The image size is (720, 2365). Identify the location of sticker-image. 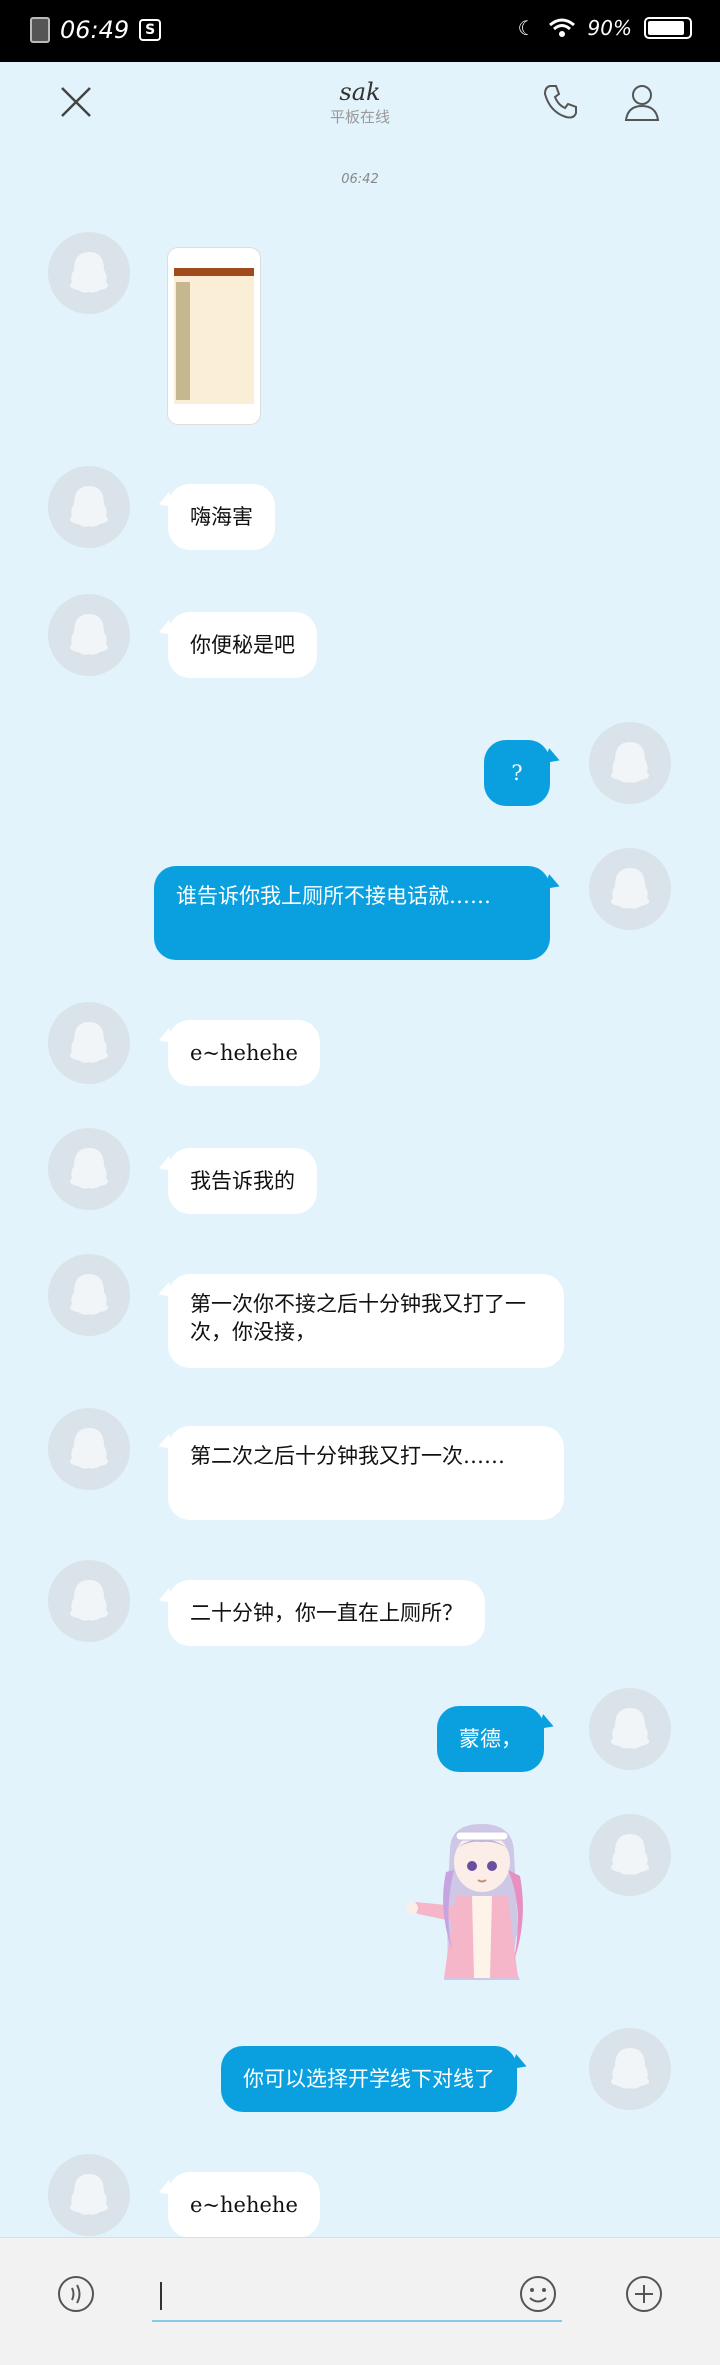
(475, 1897).